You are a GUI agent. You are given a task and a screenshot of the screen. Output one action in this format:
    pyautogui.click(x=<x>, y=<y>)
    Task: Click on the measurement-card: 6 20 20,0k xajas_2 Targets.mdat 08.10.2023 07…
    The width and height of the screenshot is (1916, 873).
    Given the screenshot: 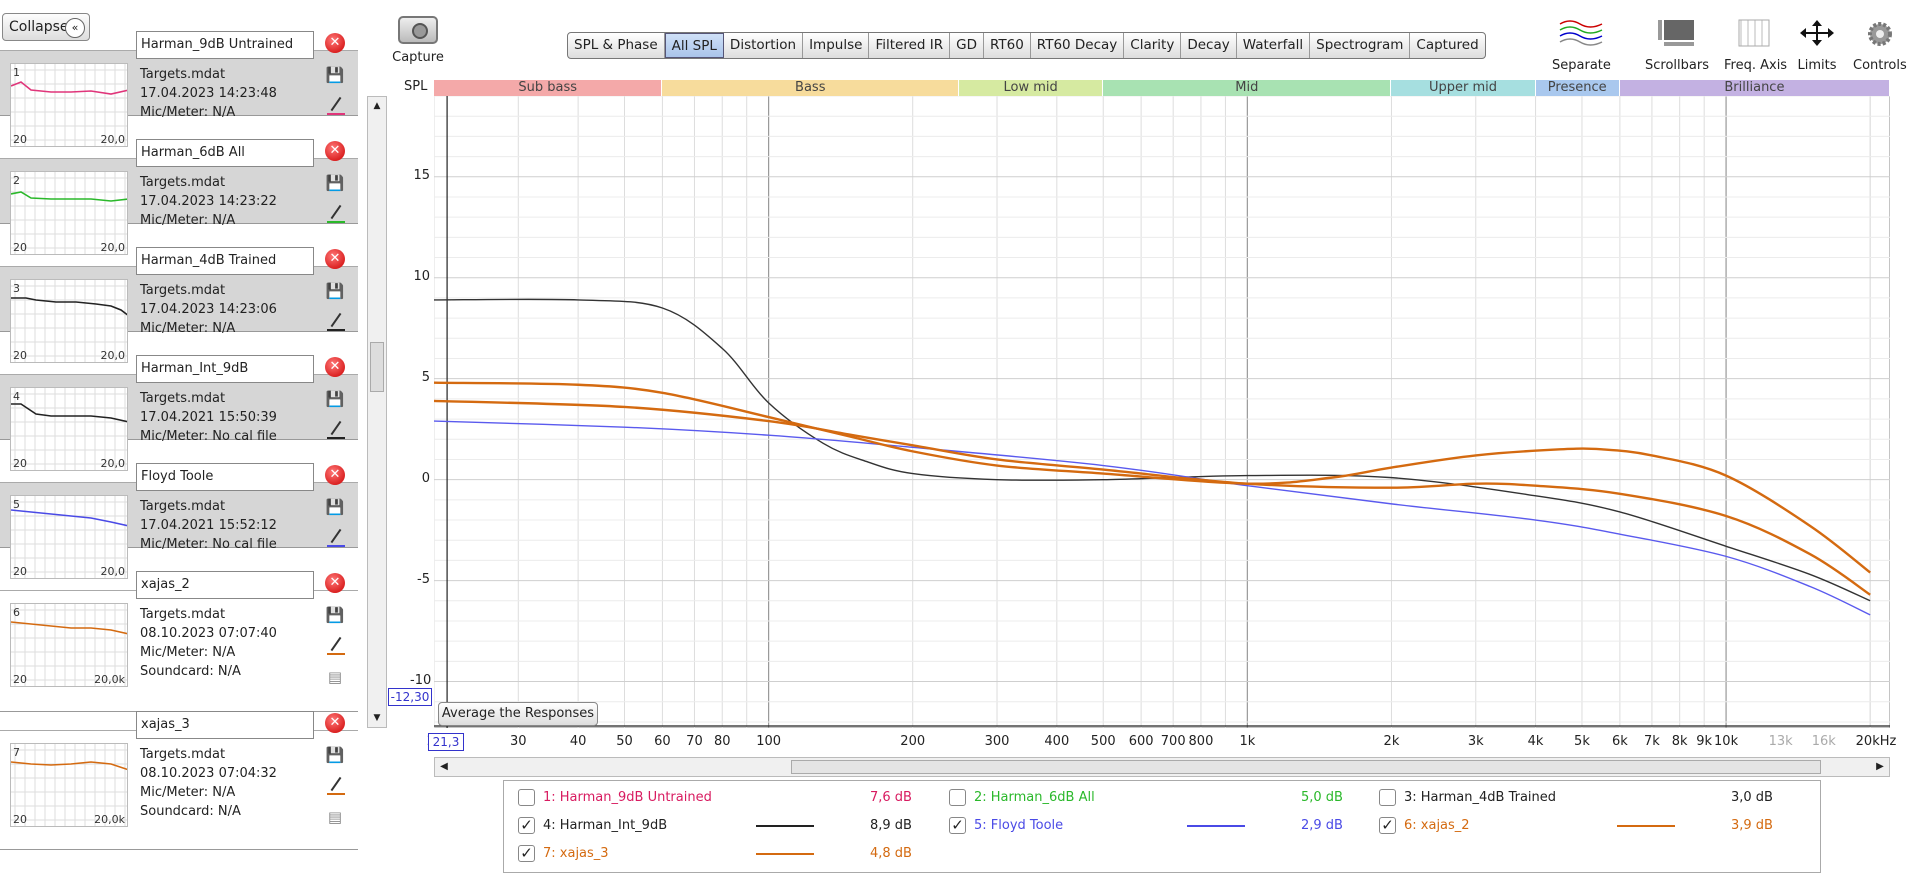 What is the action you would take?
    pyautogui.click(x=179, y=641)
    